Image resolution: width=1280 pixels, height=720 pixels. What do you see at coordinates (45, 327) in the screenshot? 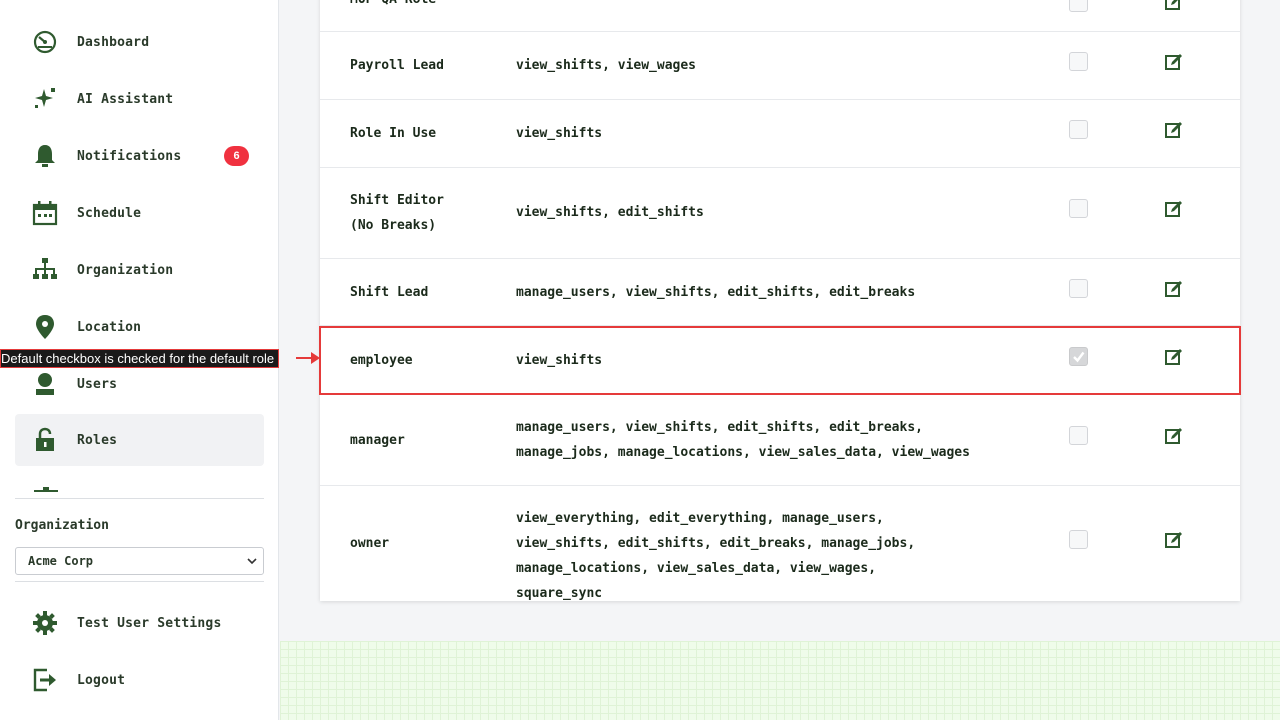
I see `map-pin-icon` at bounding box center [45, 327].